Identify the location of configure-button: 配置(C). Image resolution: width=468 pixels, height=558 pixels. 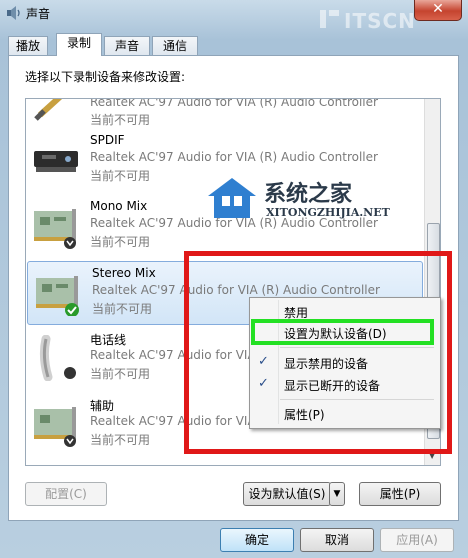
(66, 494).